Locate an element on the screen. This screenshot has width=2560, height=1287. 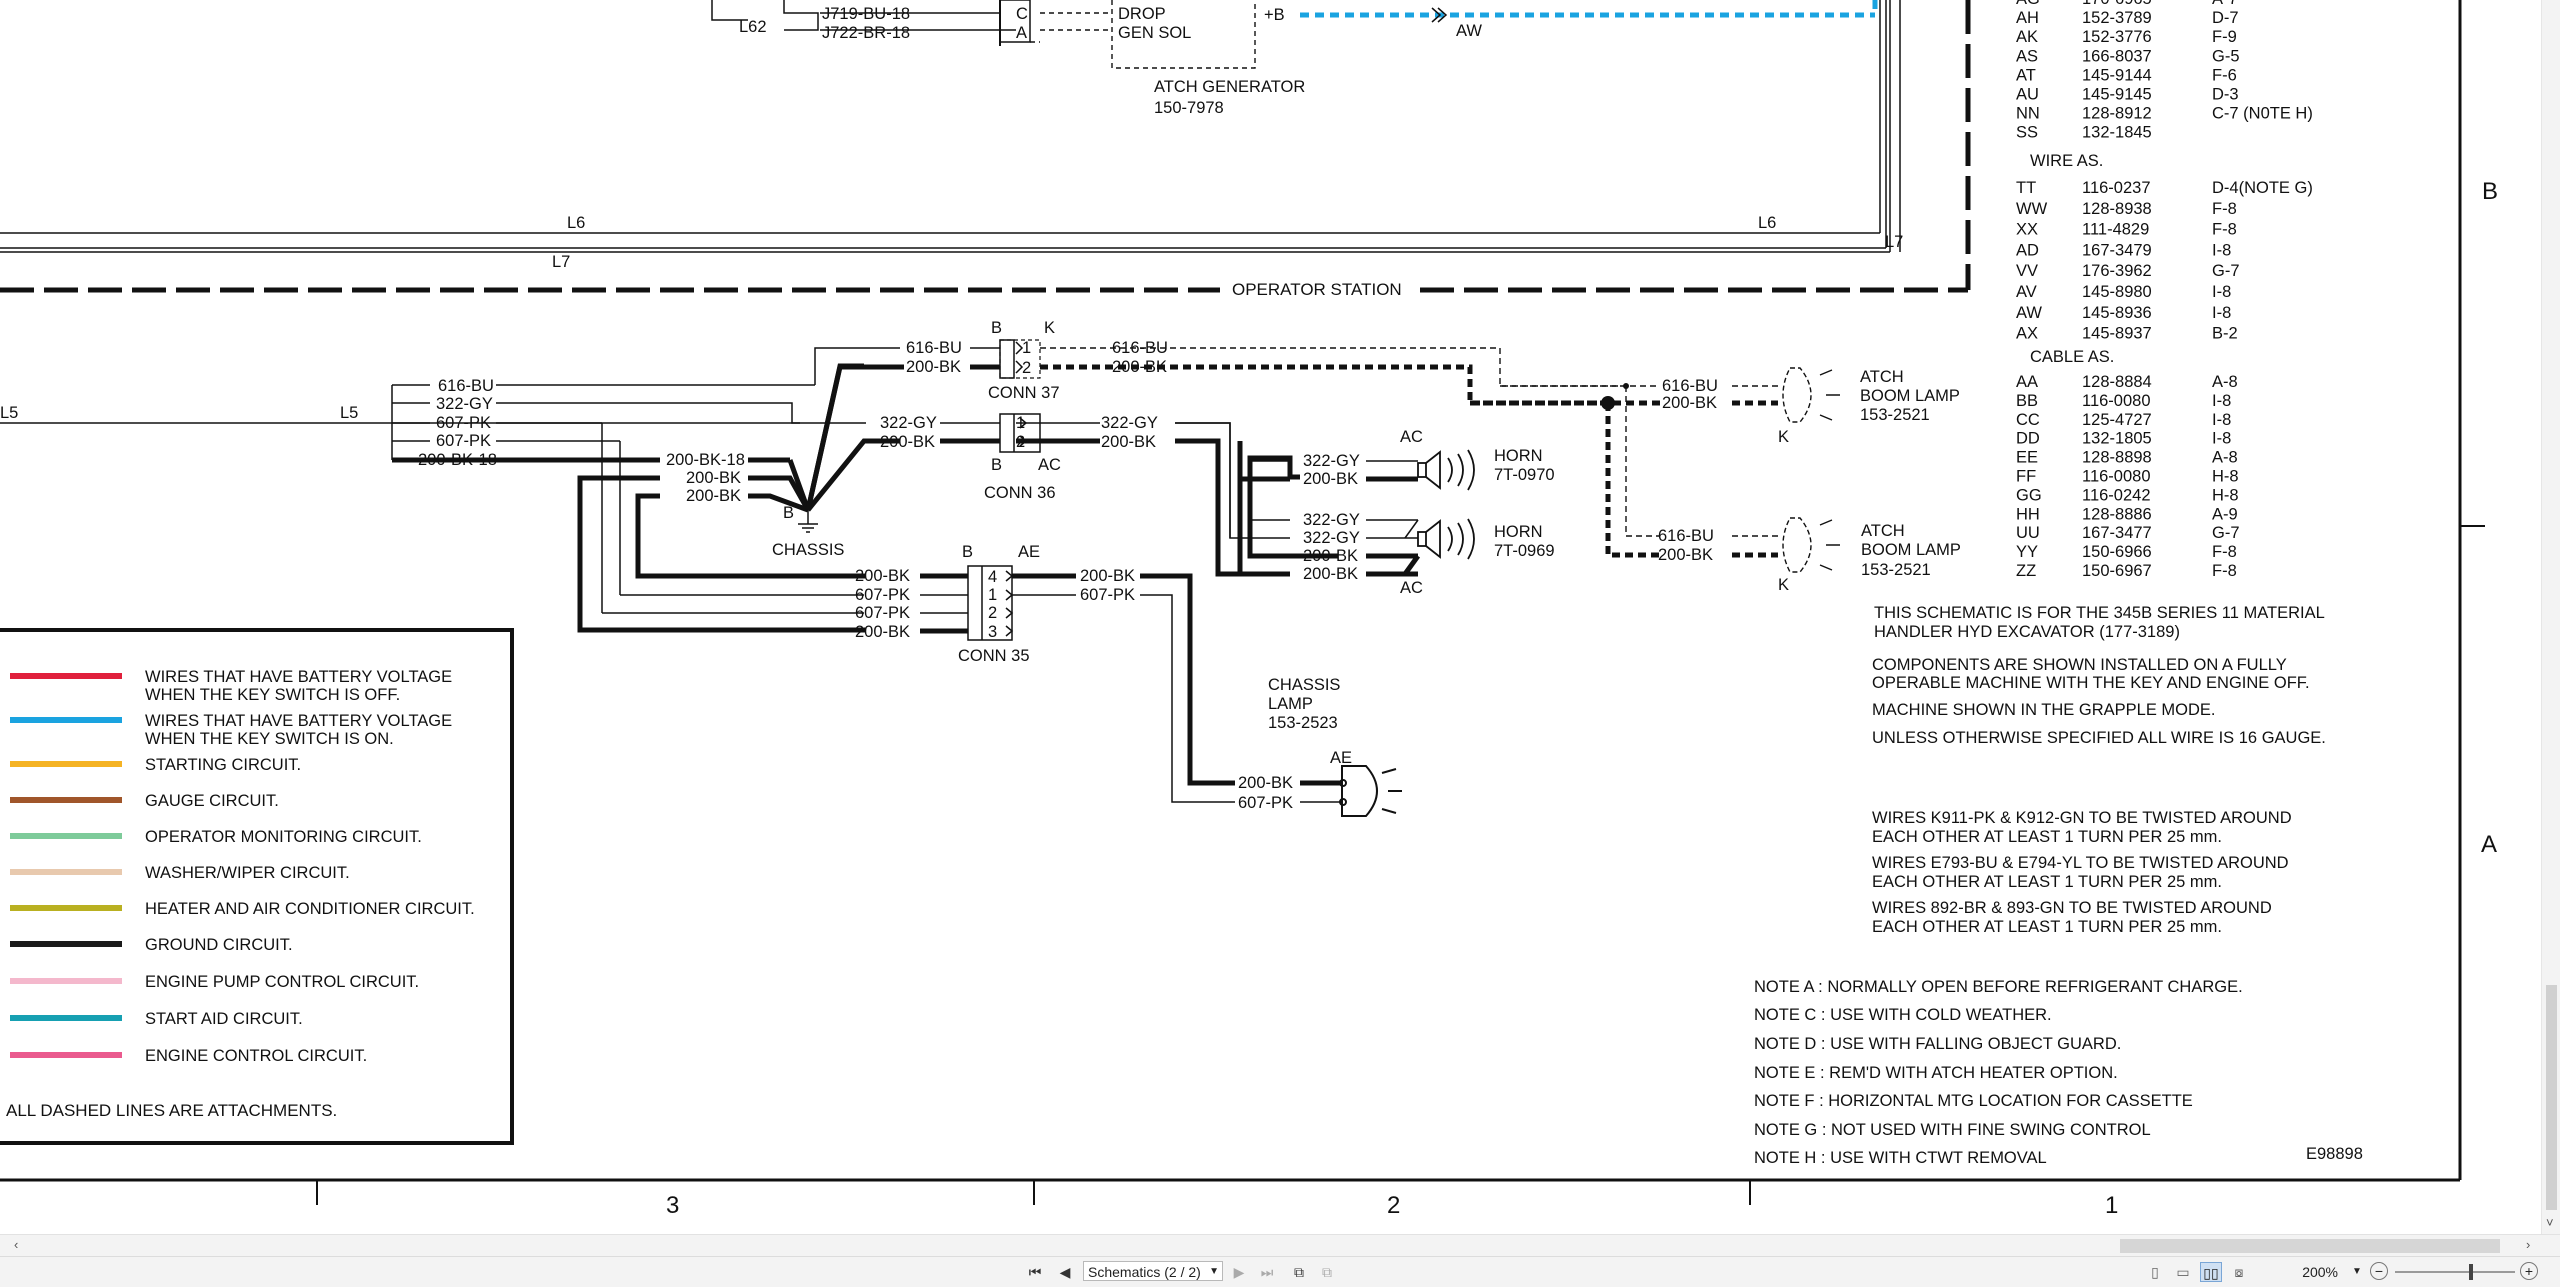
parts-row-cell: 152-3776 is located at coordinates (2117, 37).